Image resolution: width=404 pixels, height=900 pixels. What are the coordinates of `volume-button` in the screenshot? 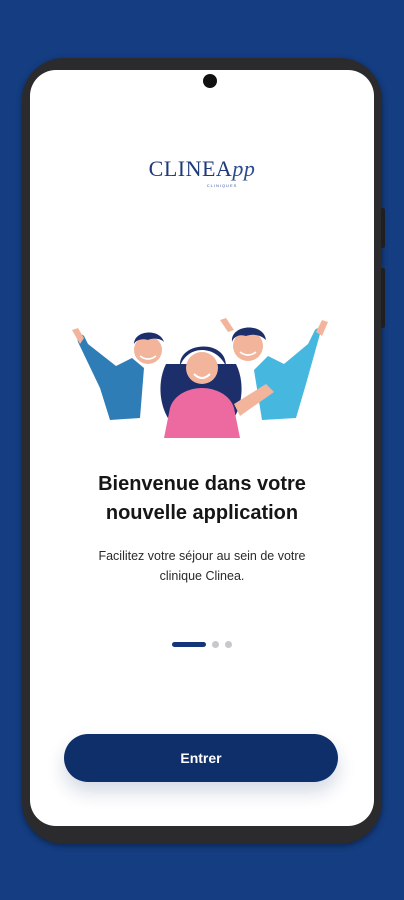 It's located at (383, 228).